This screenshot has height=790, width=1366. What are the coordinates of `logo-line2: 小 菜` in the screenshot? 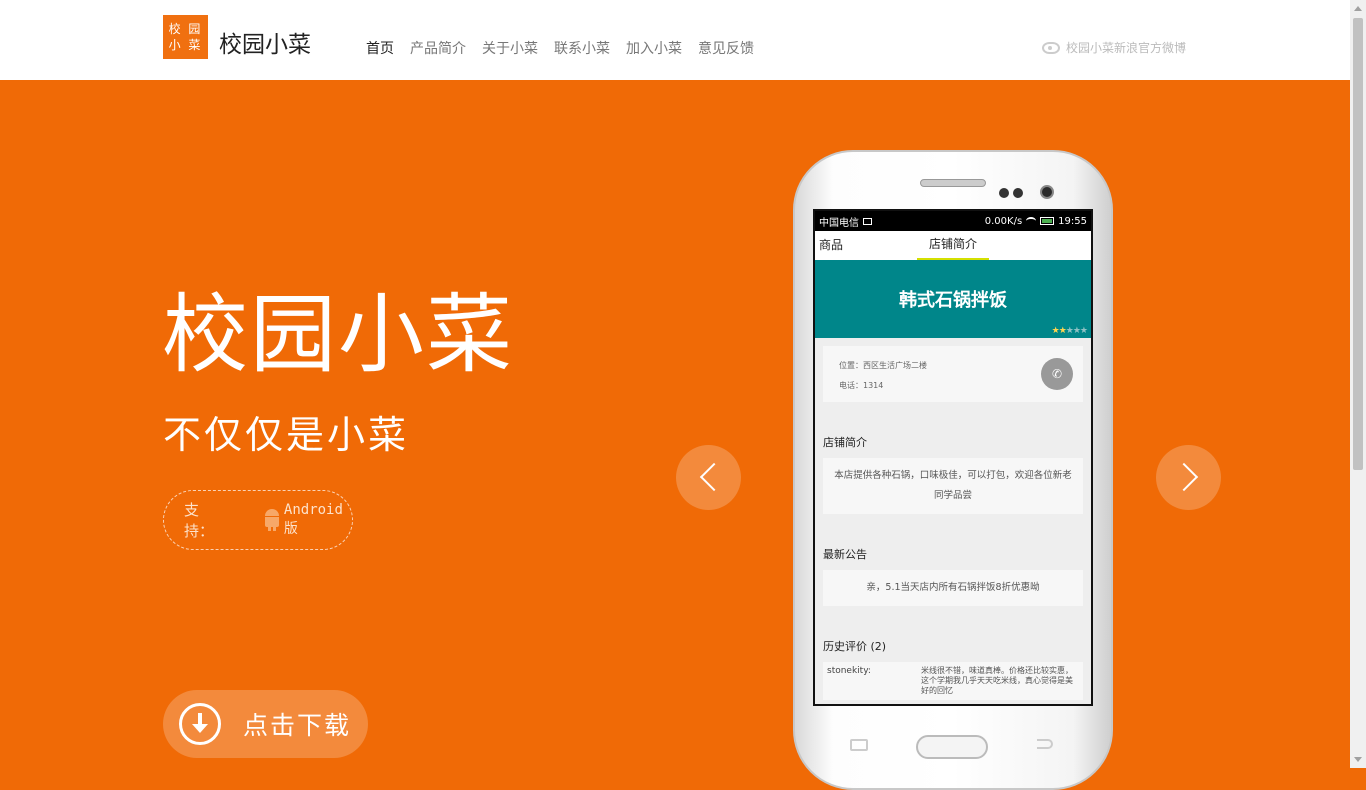 It's located at (185, 45).